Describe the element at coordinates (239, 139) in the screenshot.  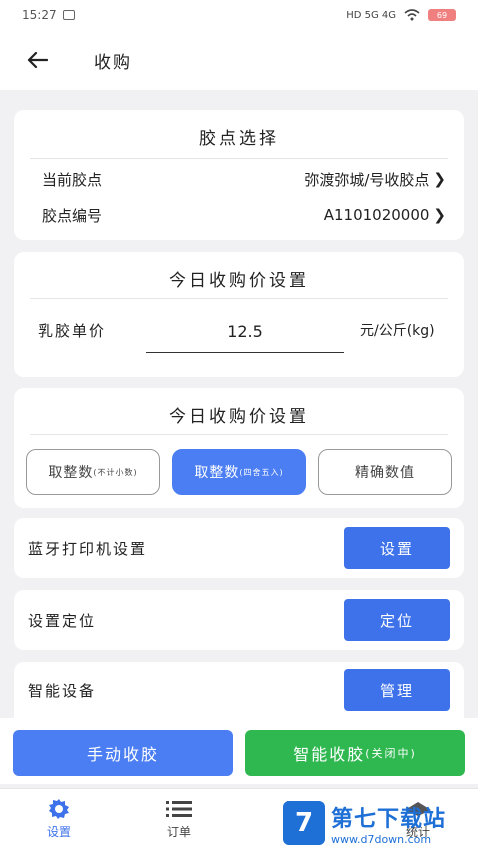
I see `station-card-title: 胶点选择` at that location.